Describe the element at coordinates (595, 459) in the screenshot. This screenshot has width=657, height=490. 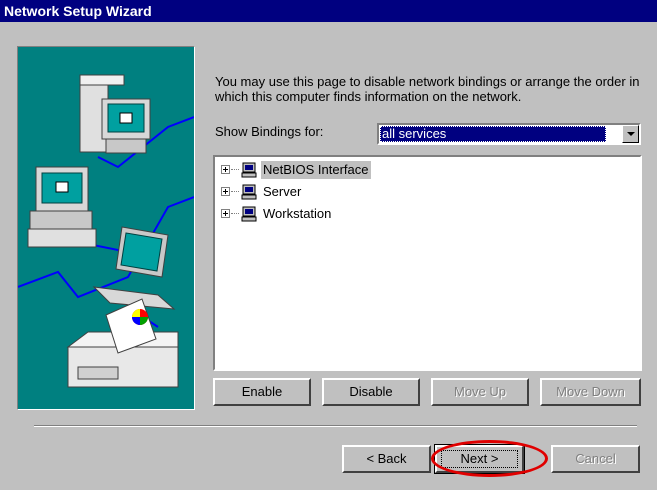
I see `cancel-button: Cancel` at that location.